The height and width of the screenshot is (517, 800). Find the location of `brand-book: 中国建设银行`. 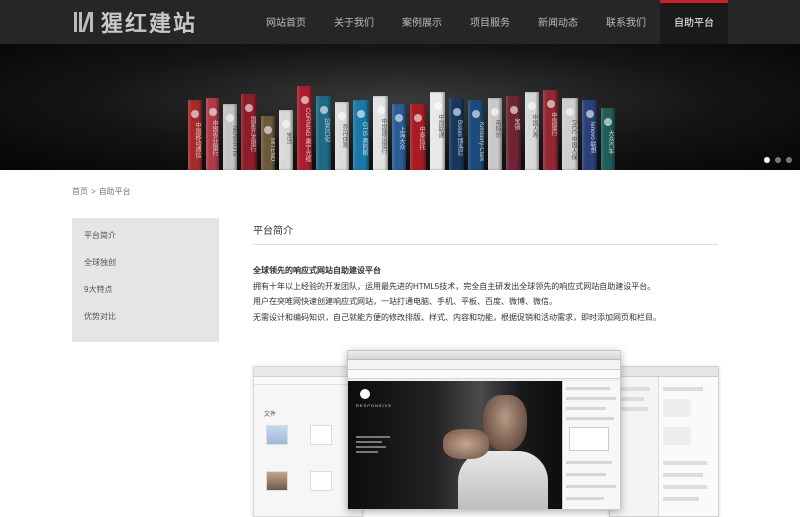

brand-book: 中国建设银行 is located at coordinates (380, 133).